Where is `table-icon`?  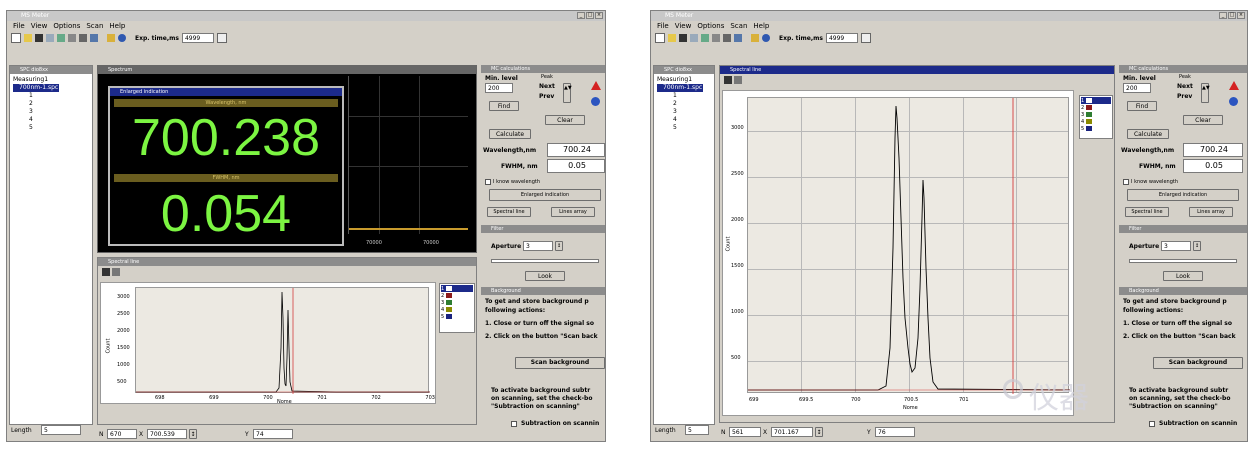 table-icon is located at coordinates (705, 38).